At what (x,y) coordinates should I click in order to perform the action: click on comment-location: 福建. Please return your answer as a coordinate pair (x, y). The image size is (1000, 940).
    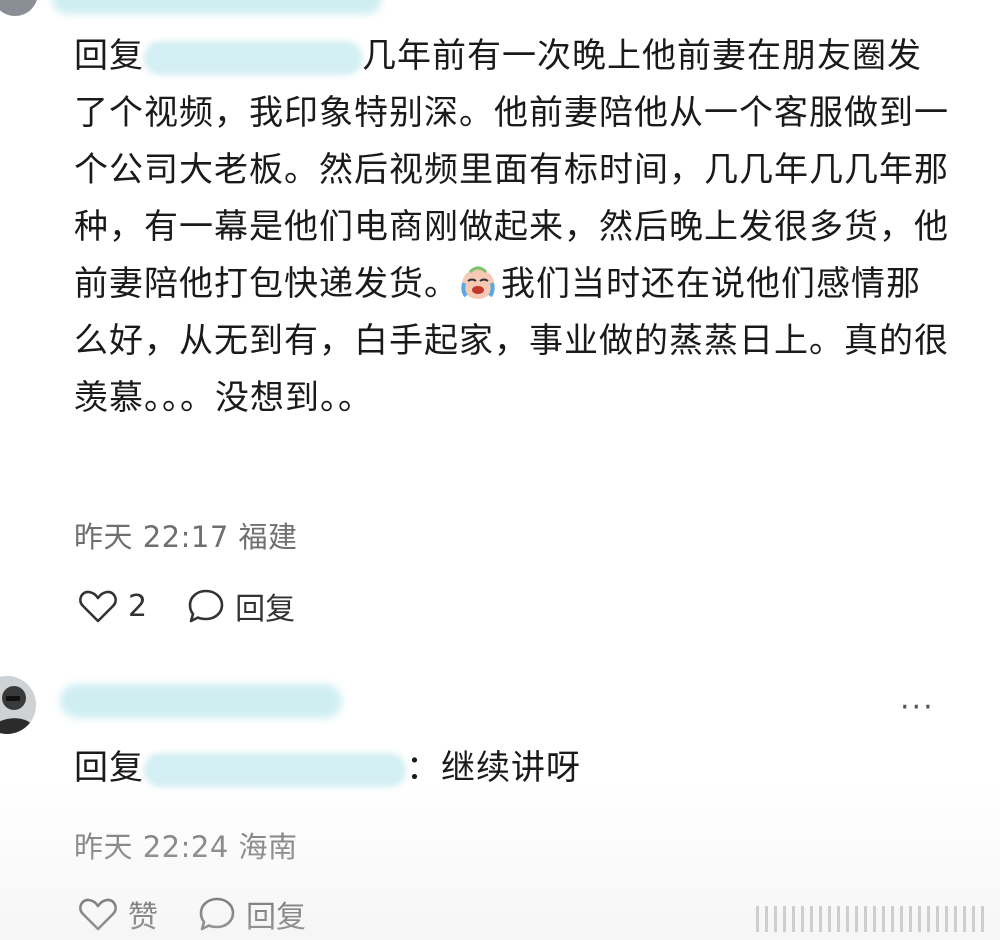
    Looking at the image, I should click on (268, 537).